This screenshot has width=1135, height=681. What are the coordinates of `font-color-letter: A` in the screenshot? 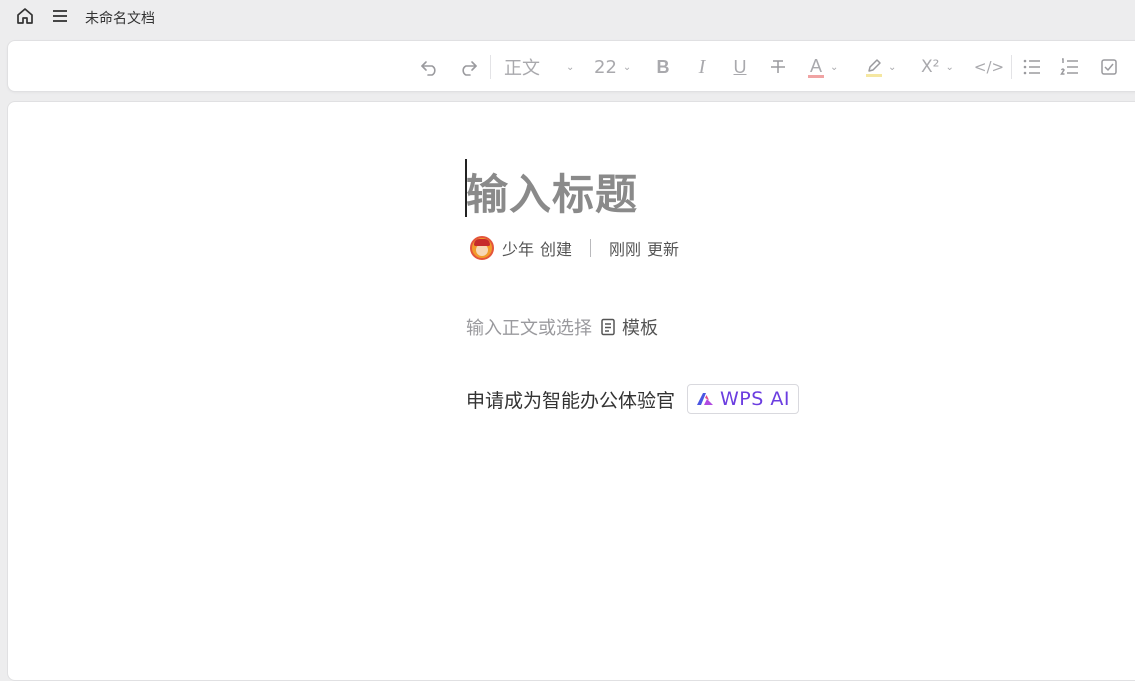 It's located at (815, 65).